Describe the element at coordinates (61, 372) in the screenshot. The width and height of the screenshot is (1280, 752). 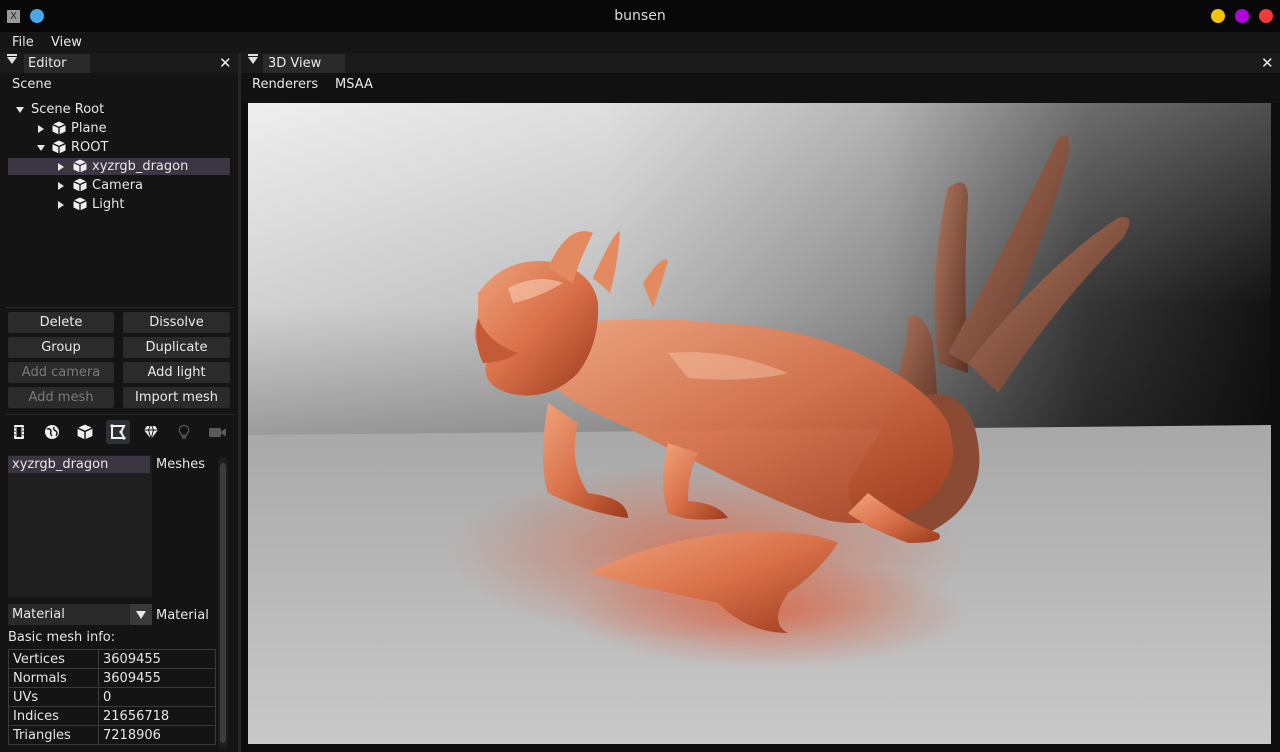
I see `add-camera-button: Add camera` at that location.